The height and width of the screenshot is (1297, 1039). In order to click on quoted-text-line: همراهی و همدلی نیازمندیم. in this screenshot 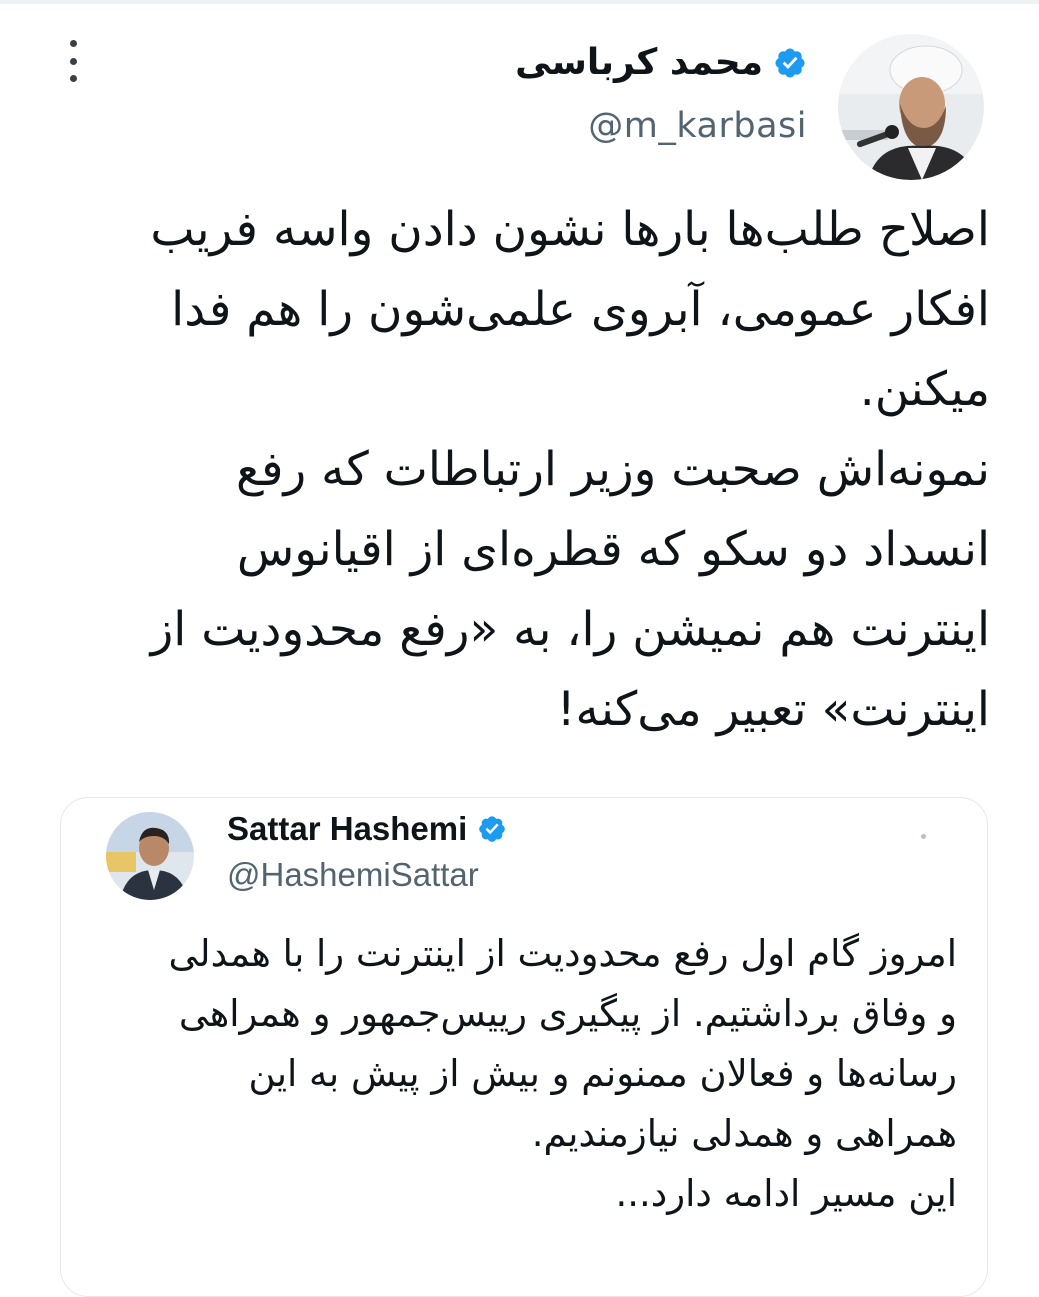, I will do `click(744, 1133)`.